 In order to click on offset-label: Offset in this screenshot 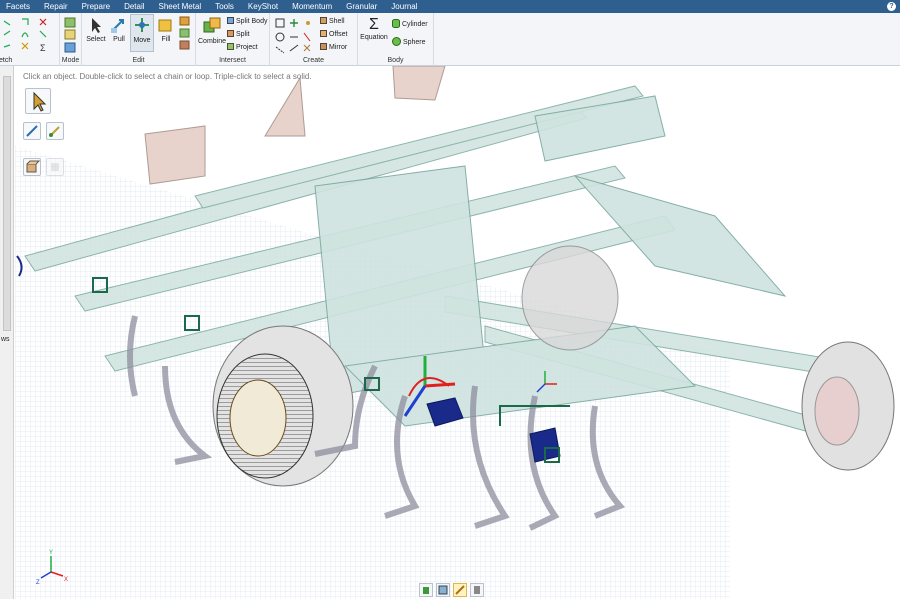, I will do `click(338, 34)`.